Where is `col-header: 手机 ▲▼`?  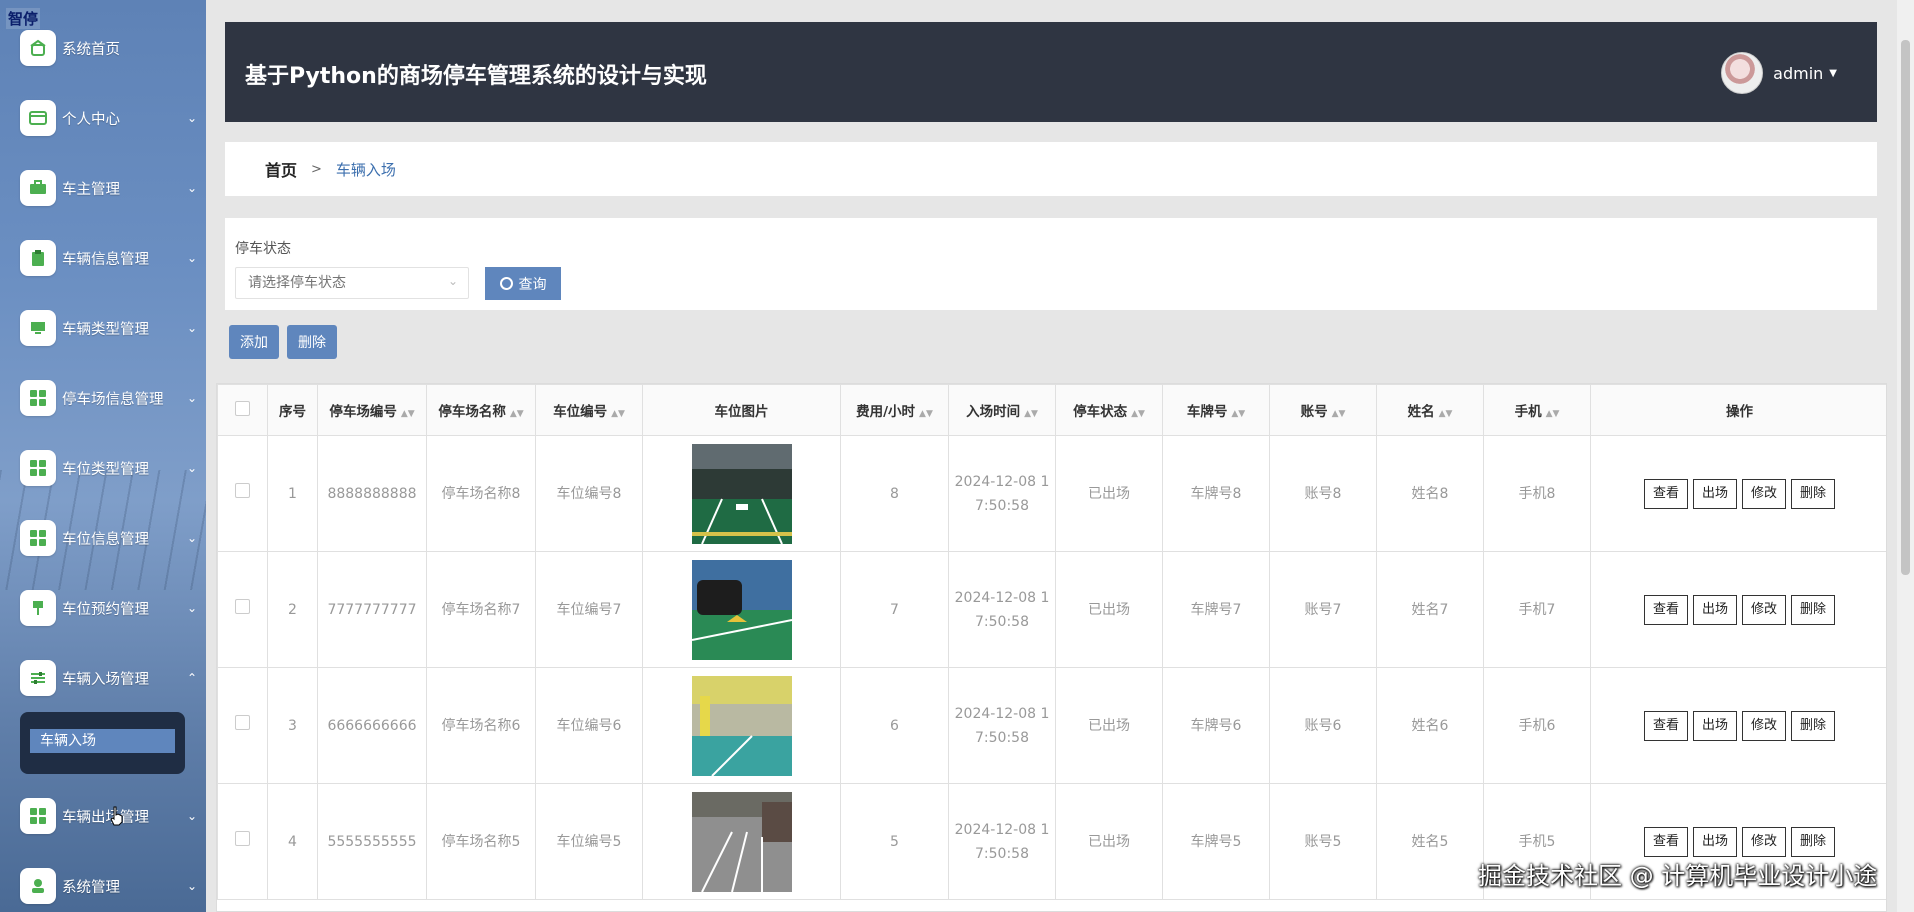 col-header: 手机 ▲▼ is located at coordinates (1537, 410).